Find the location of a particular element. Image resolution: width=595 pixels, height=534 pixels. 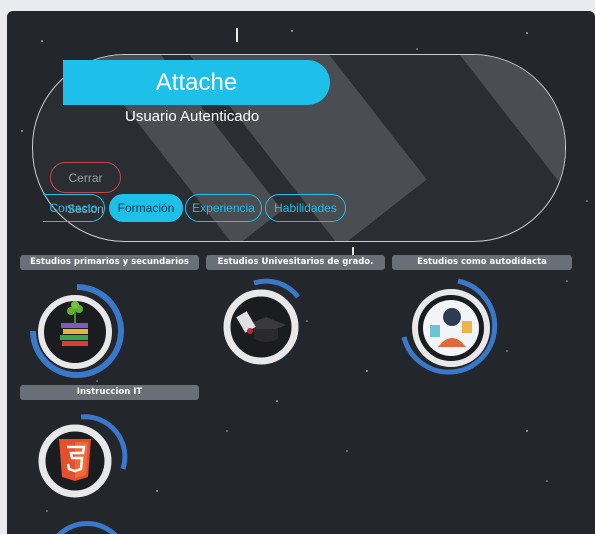

self-study-icon is located at coordinates (450, 327).